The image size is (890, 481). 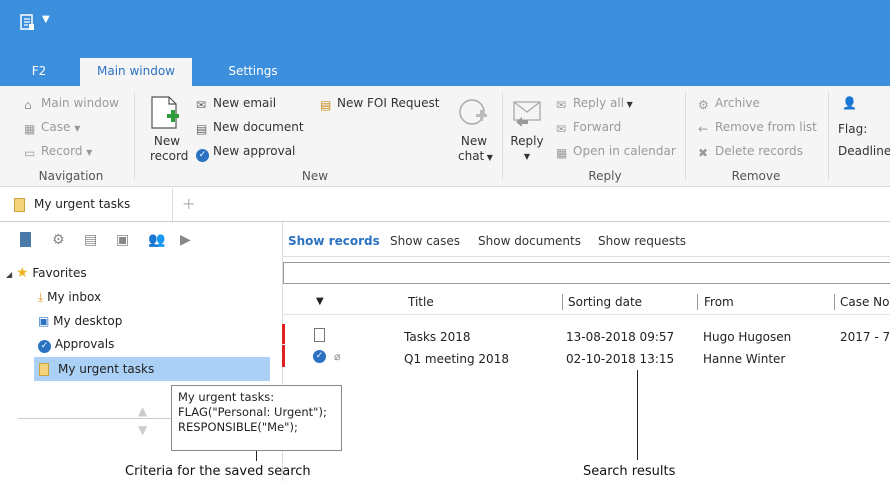 What do you see at coordinates (22, 273) in the screenshot?
I see `star-icon: ★` at bounding box center [22, 273].